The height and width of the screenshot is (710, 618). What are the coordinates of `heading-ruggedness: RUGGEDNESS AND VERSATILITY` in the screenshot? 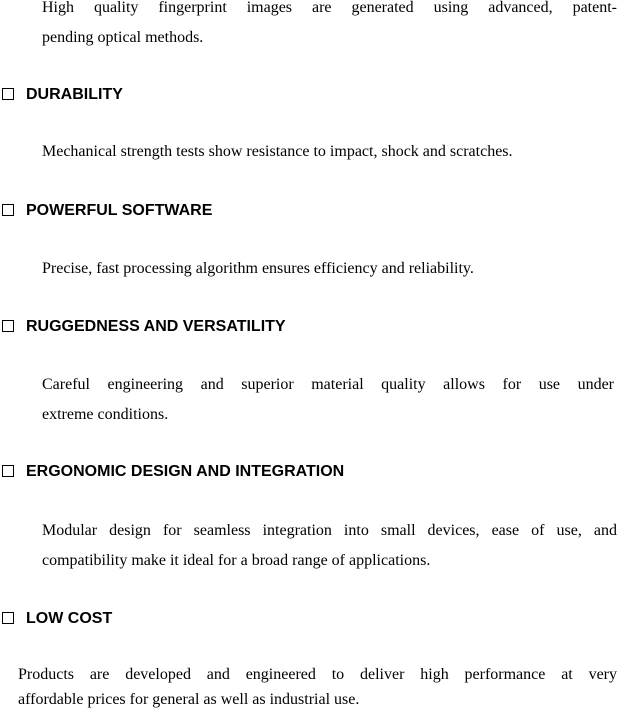 It's located at (143, 327).